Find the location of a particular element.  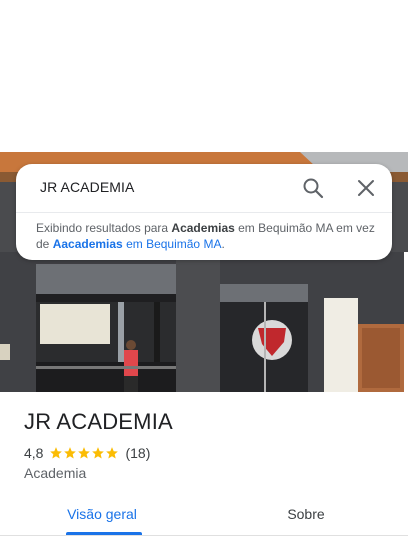

tab-overview-label: Visão geral is located at coordinates (102, 514).